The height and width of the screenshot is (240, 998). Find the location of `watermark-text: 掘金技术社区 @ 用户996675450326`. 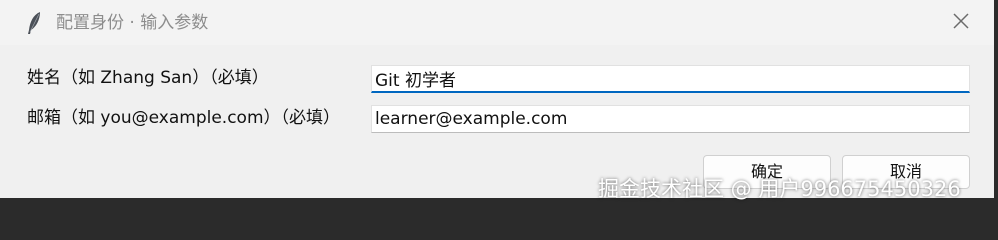

watermark-text: 掘金技术社区 @ 用户996675450326 is located at coordinates (779, 189).